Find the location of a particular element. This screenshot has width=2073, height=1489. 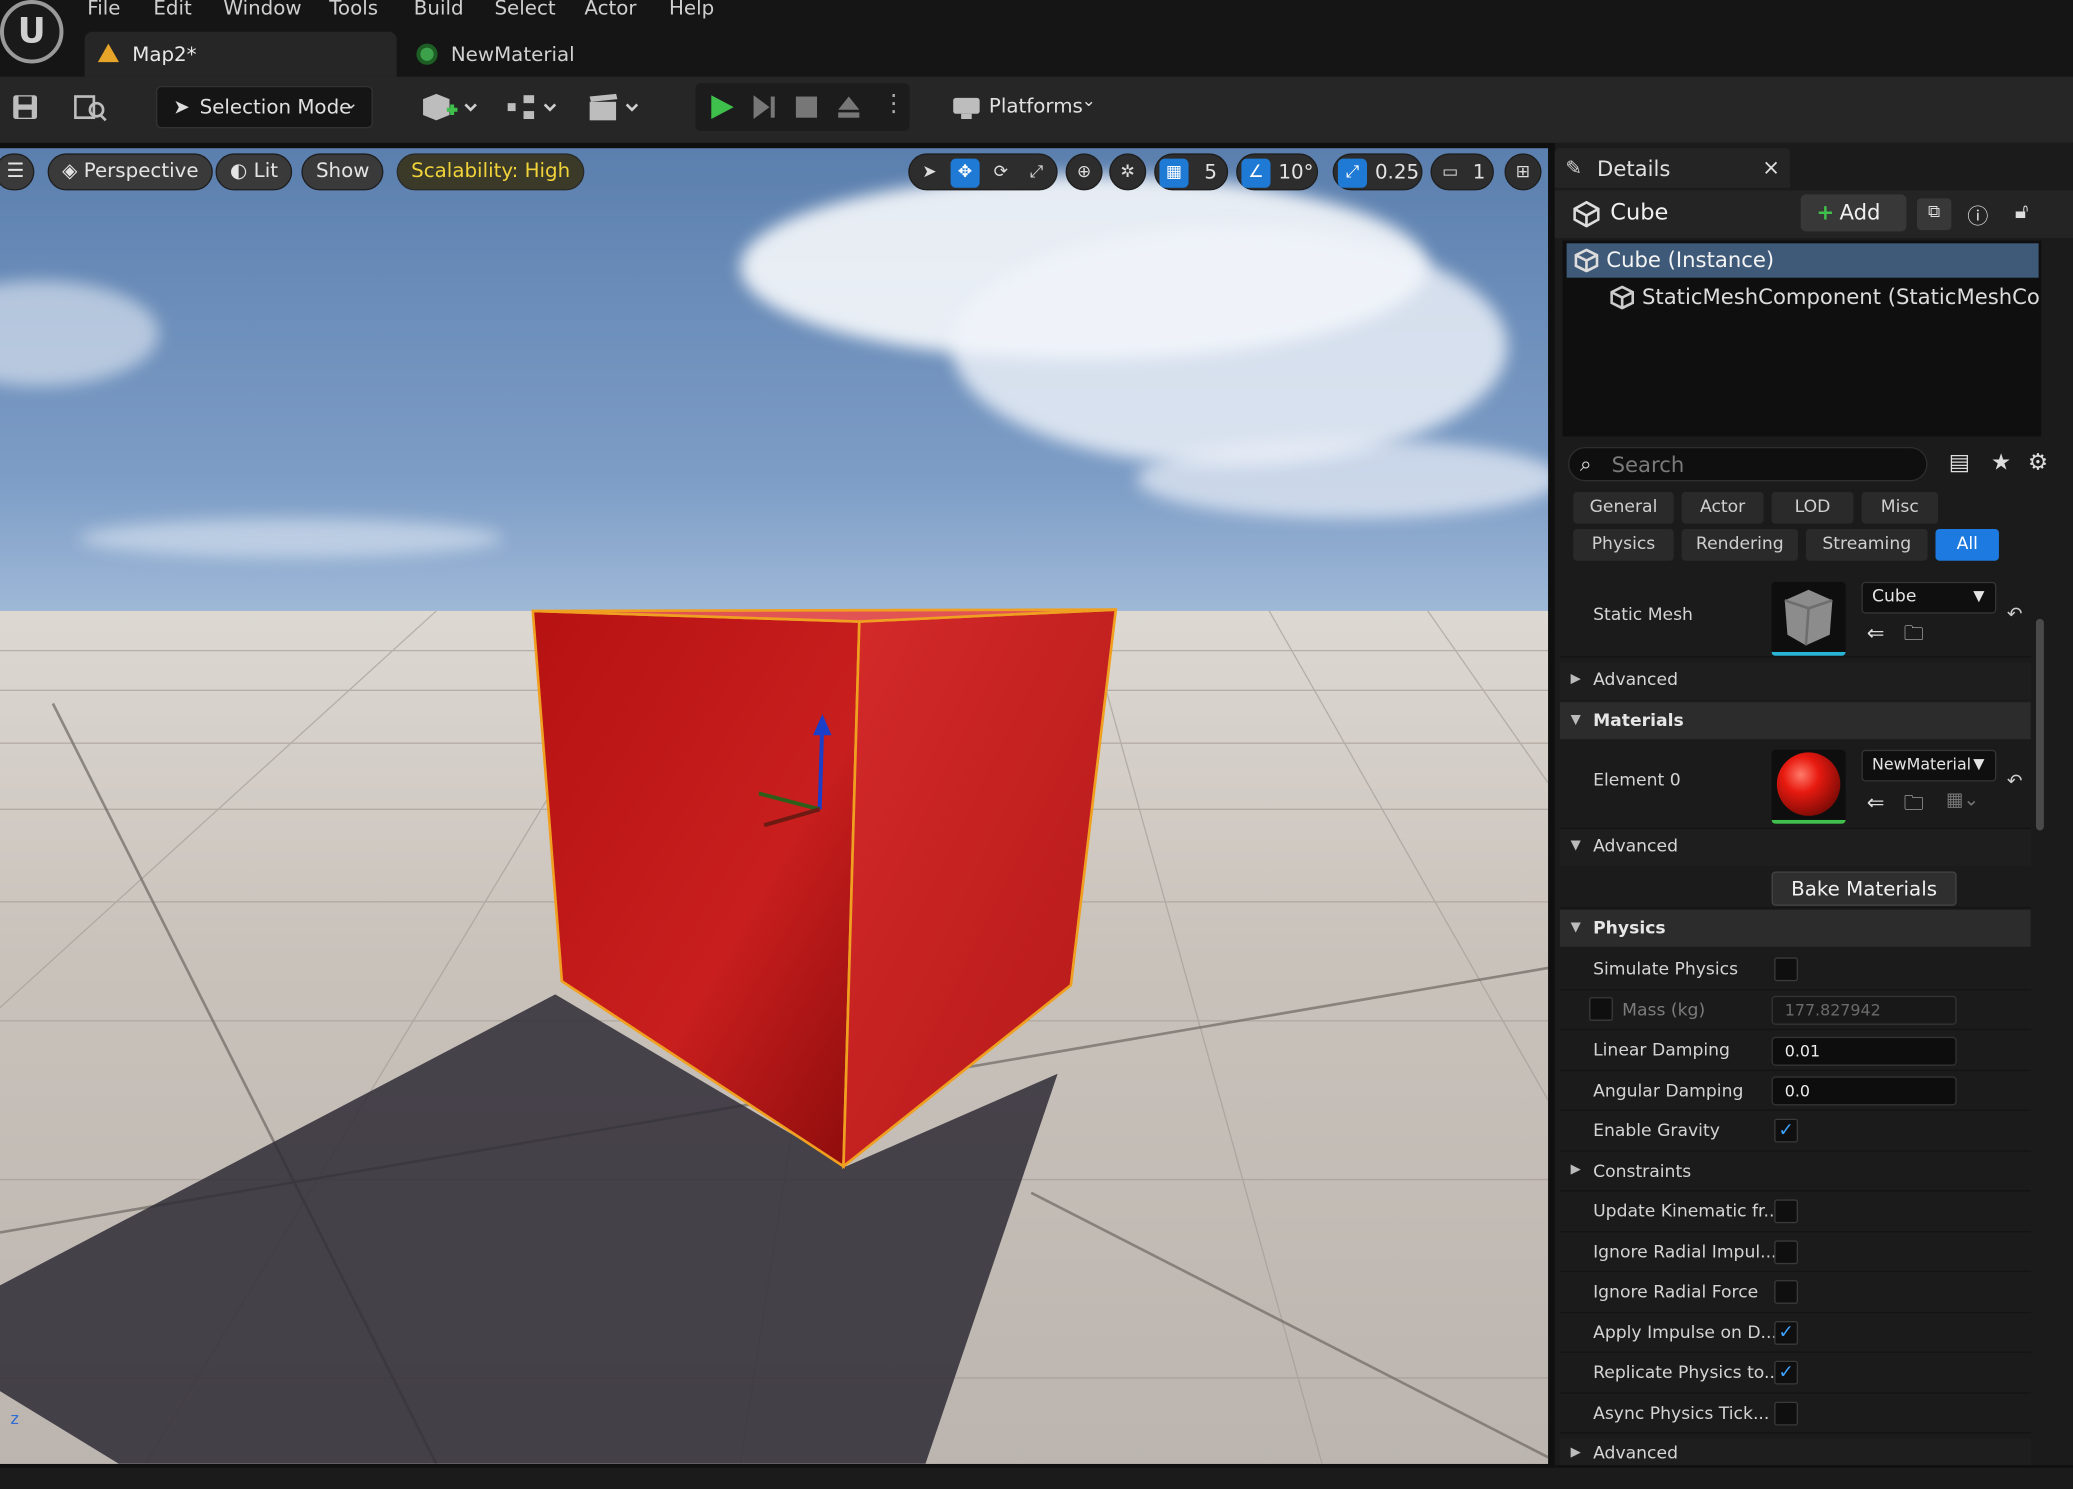

replicate-physics-checkbox: ✓ is located at coordinates (1786, 1372).